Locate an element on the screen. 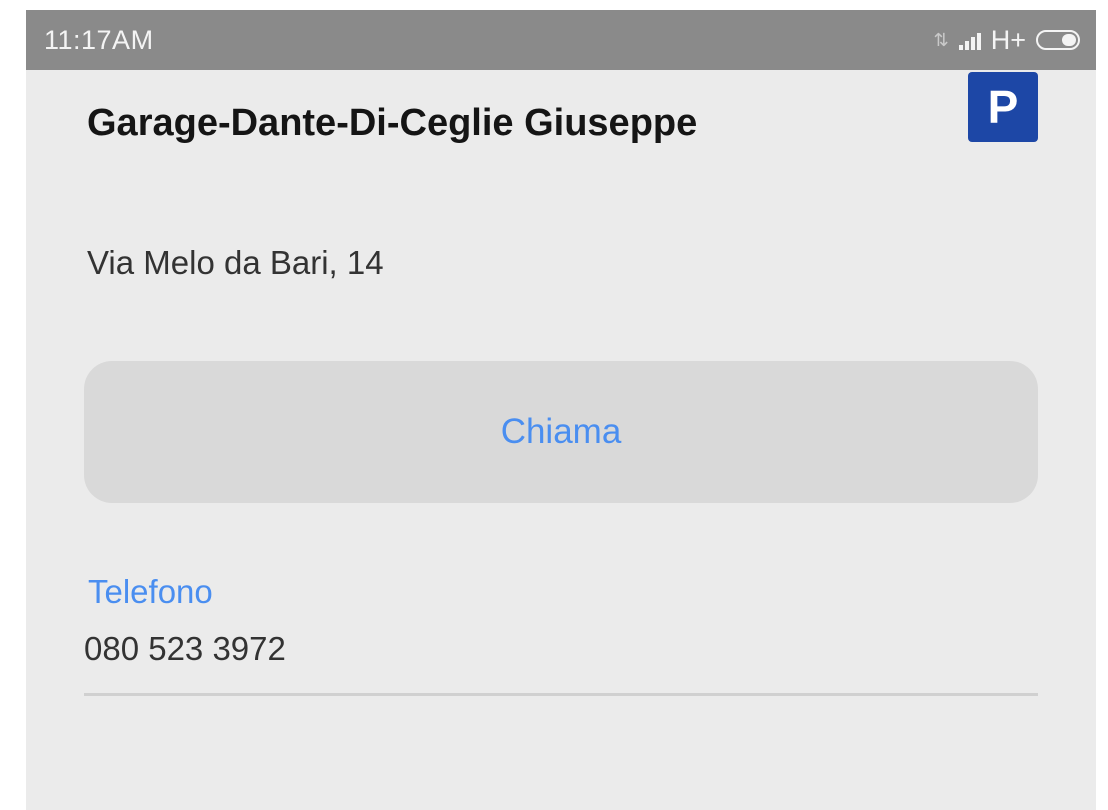 The width and height of the screenshot is (1108, 810). divider is located at coordinates (561, 694).